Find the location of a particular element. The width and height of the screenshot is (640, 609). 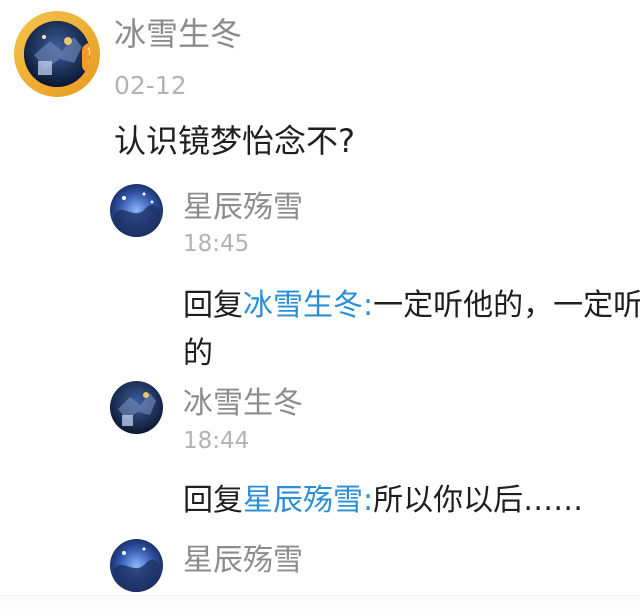

reply-text: 回复冰雪生冬:一定听他的，一定听他的 is located at coordinates (411, 330).